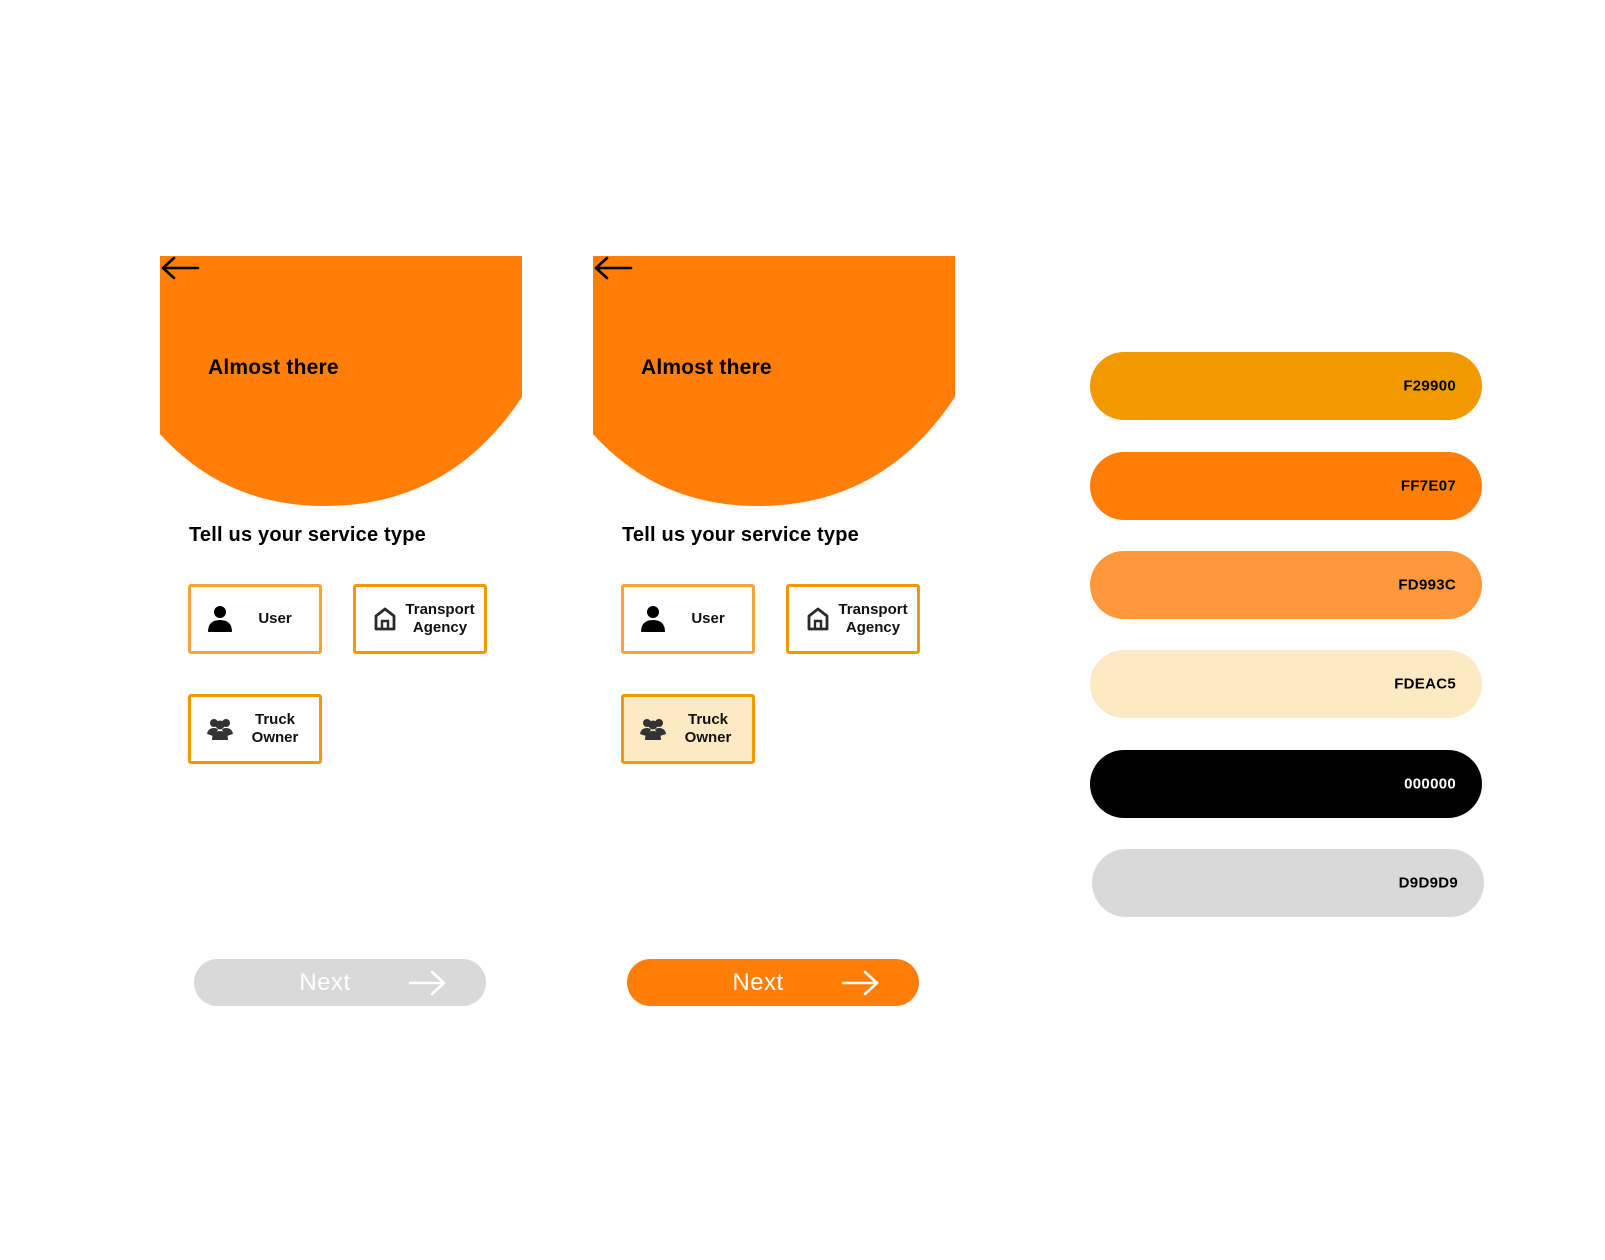 The width and height of the screenshot is (1605, 1260). I want to click on swatch-label: F29900, so click(1429, 386).